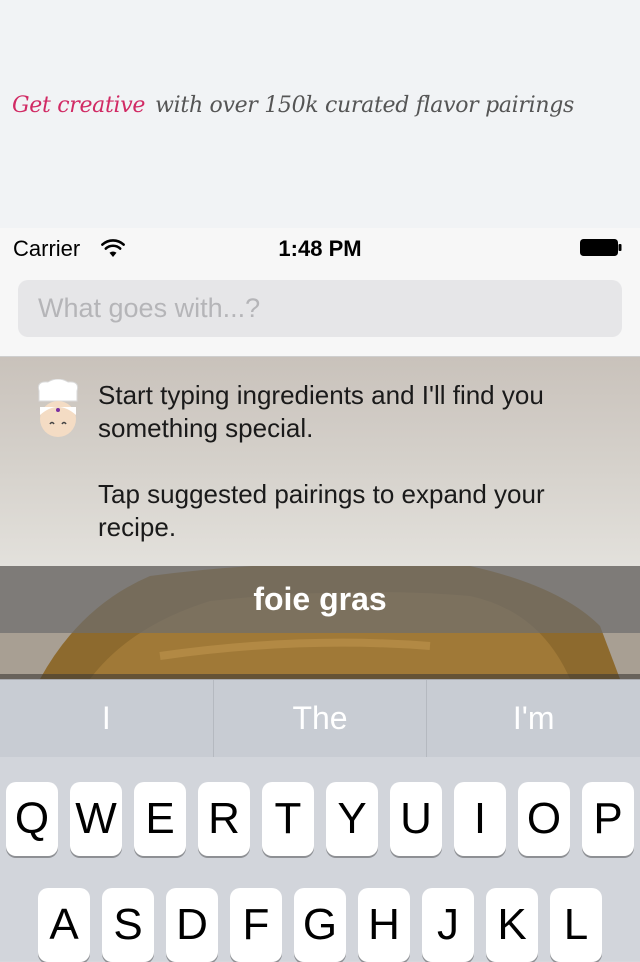 Image resolution: width=640 pixels, height=962 pixels. Describe the element at coordinates (544, 819) in the screenshot. I see `key-o: O` at that location.